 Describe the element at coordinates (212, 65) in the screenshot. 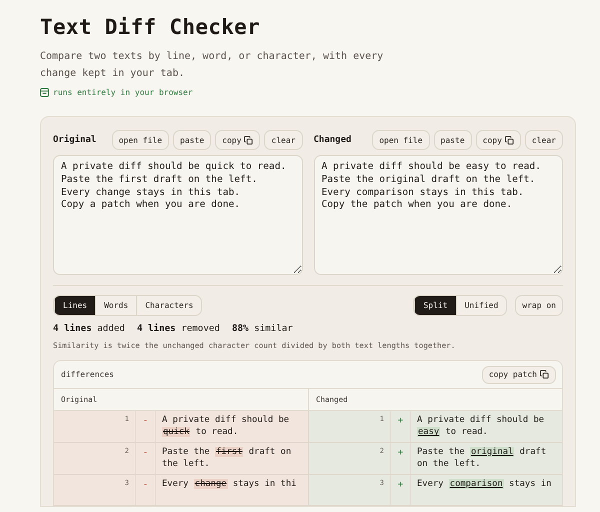

I see `page-subtitle: Compare two texts by line, word, or character, with every change kept in your tab.` at that location.